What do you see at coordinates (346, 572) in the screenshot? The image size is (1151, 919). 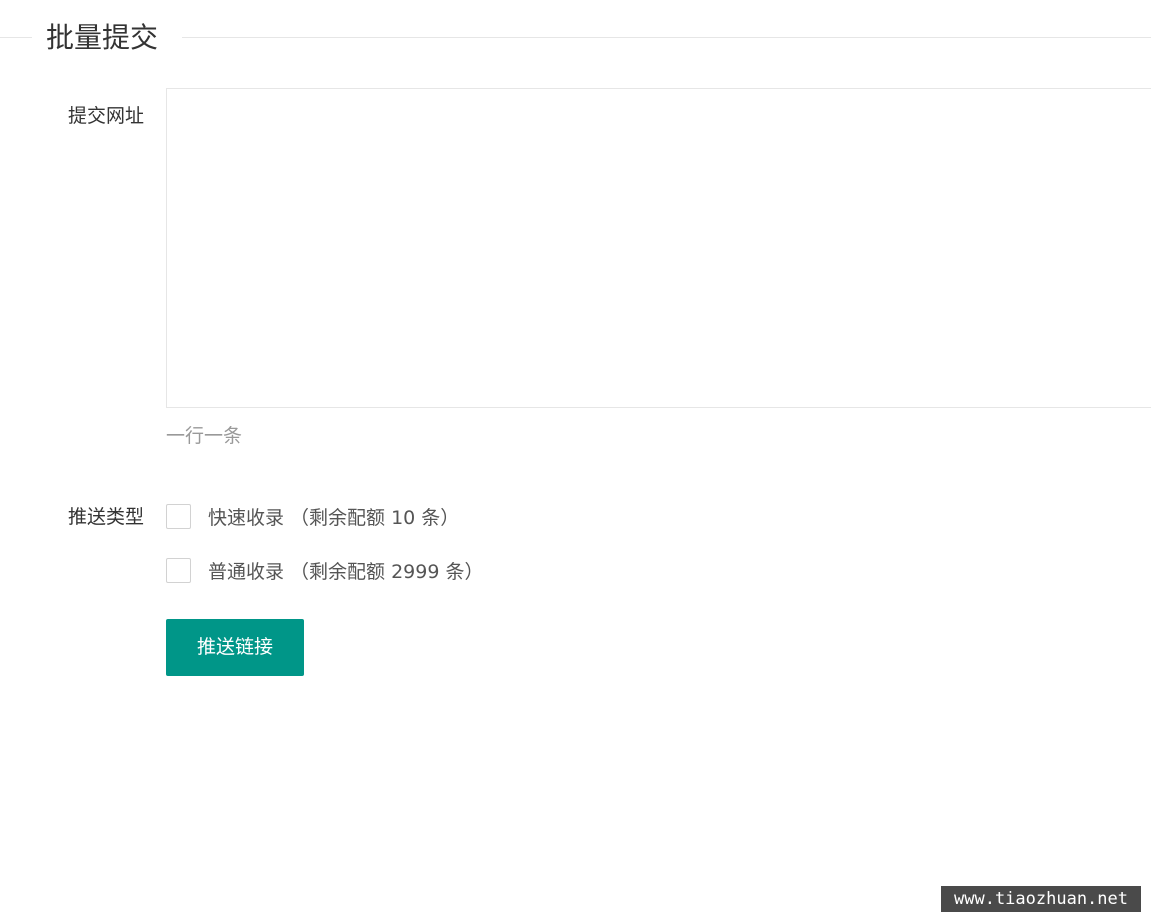 I see `normal-index-label: 普通收录 （剩余配额 2999 条）` at bounding box center [346, 572].